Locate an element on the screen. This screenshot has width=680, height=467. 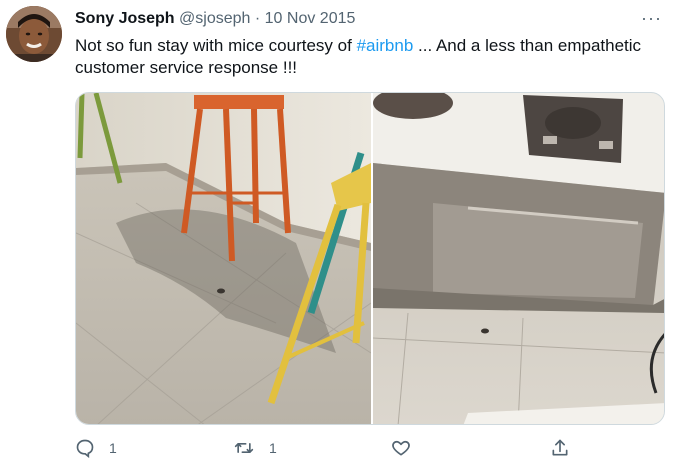
tweet-actions: 1 1 is located at coordinates (372, 451).